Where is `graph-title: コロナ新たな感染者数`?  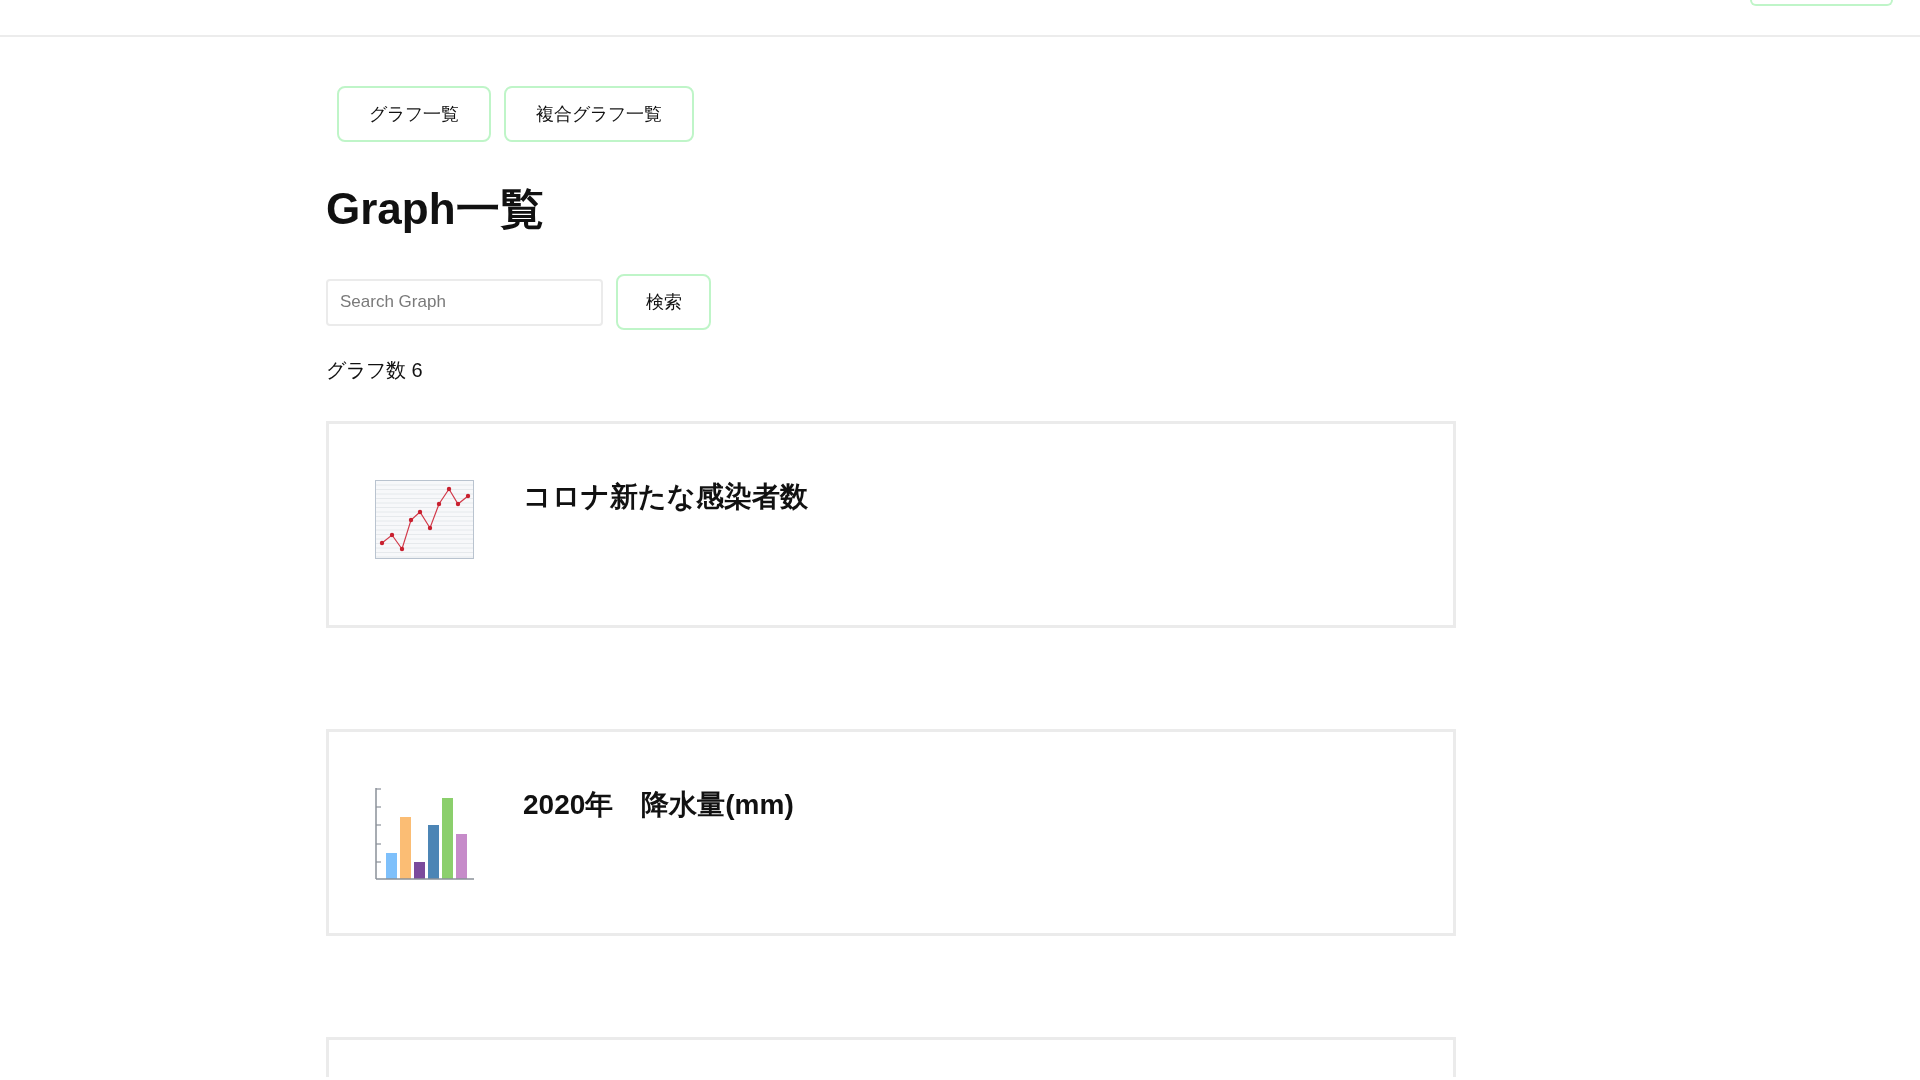
graph-title: コロナ新たな感染者数 is located at coordinates (665, 497).